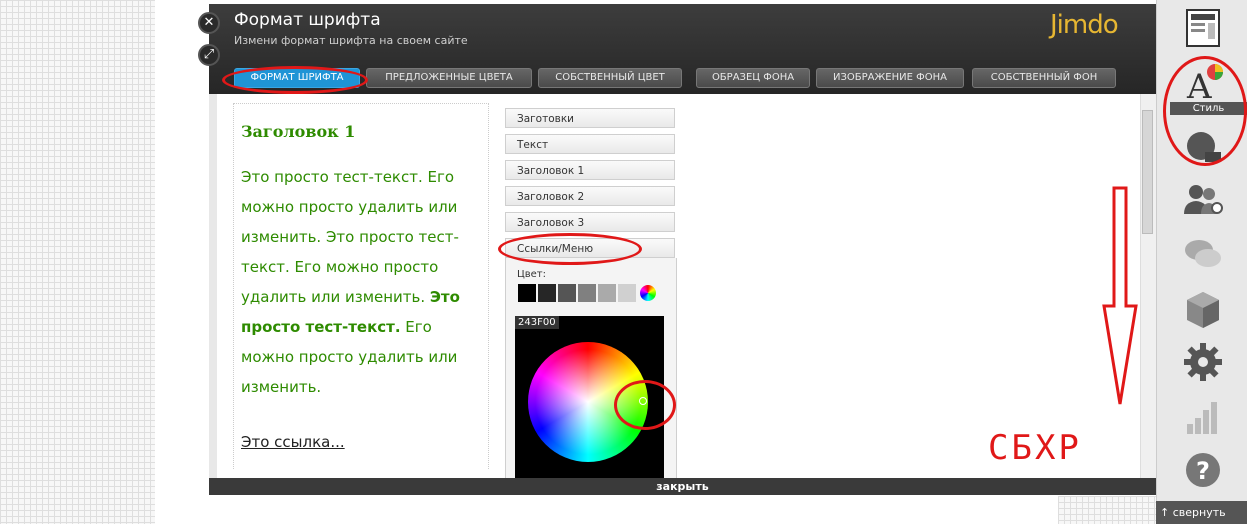 The image size is (1247, 524). What do you see at coordinates (890, 78) in the screenshot?
I see `tab-background-image: Изображение фона` at bounding box center [890, 78].